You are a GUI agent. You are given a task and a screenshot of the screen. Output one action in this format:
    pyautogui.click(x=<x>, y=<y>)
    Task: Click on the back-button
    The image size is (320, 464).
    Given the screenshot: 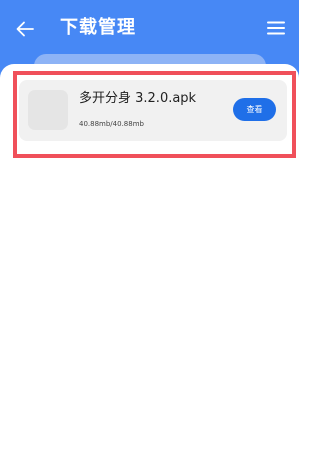 What is the action you would take?
    pyautogui.click(x=25, y=29)
    